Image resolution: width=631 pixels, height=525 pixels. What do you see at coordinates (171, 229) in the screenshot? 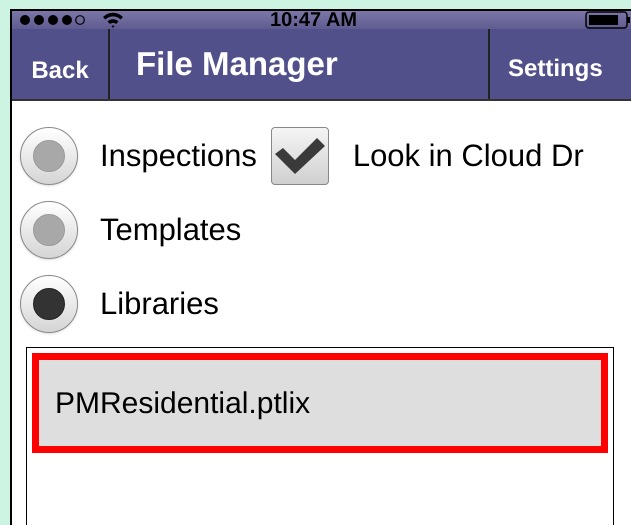
I see `radio-label: Templates` at bounding box center [171, 229].